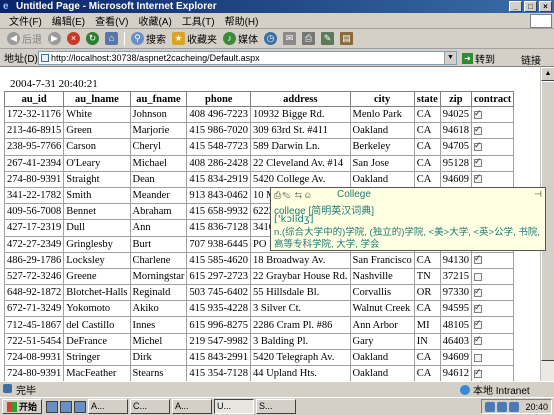 This screenshot has width=554, height=415. Describe the element at coordinates (124, 38) in the screenshot. I see `toolbar-separator` at that location.